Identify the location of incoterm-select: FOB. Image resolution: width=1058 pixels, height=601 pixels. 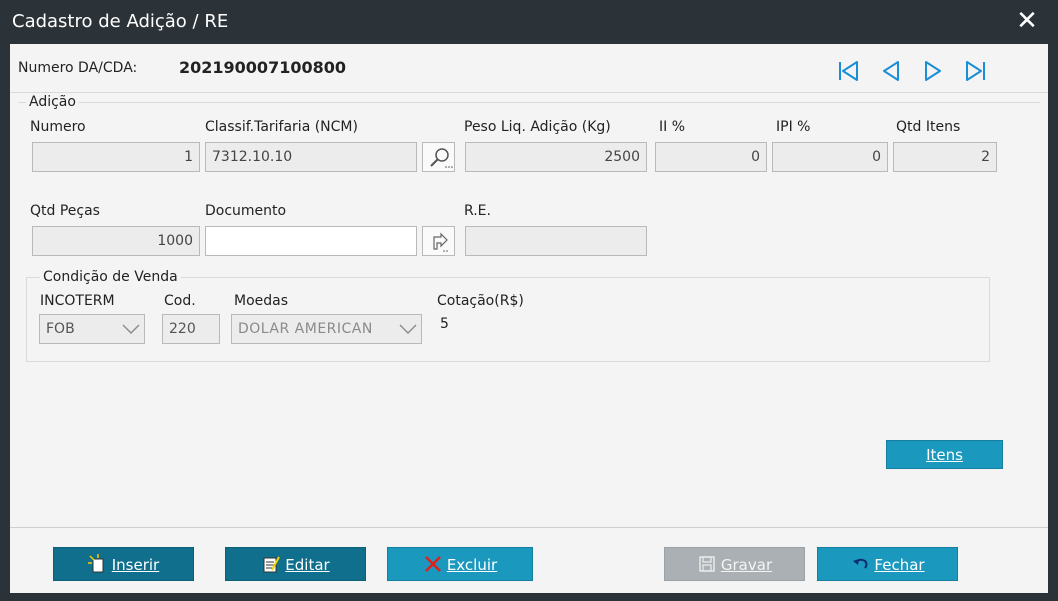
(92, 329).